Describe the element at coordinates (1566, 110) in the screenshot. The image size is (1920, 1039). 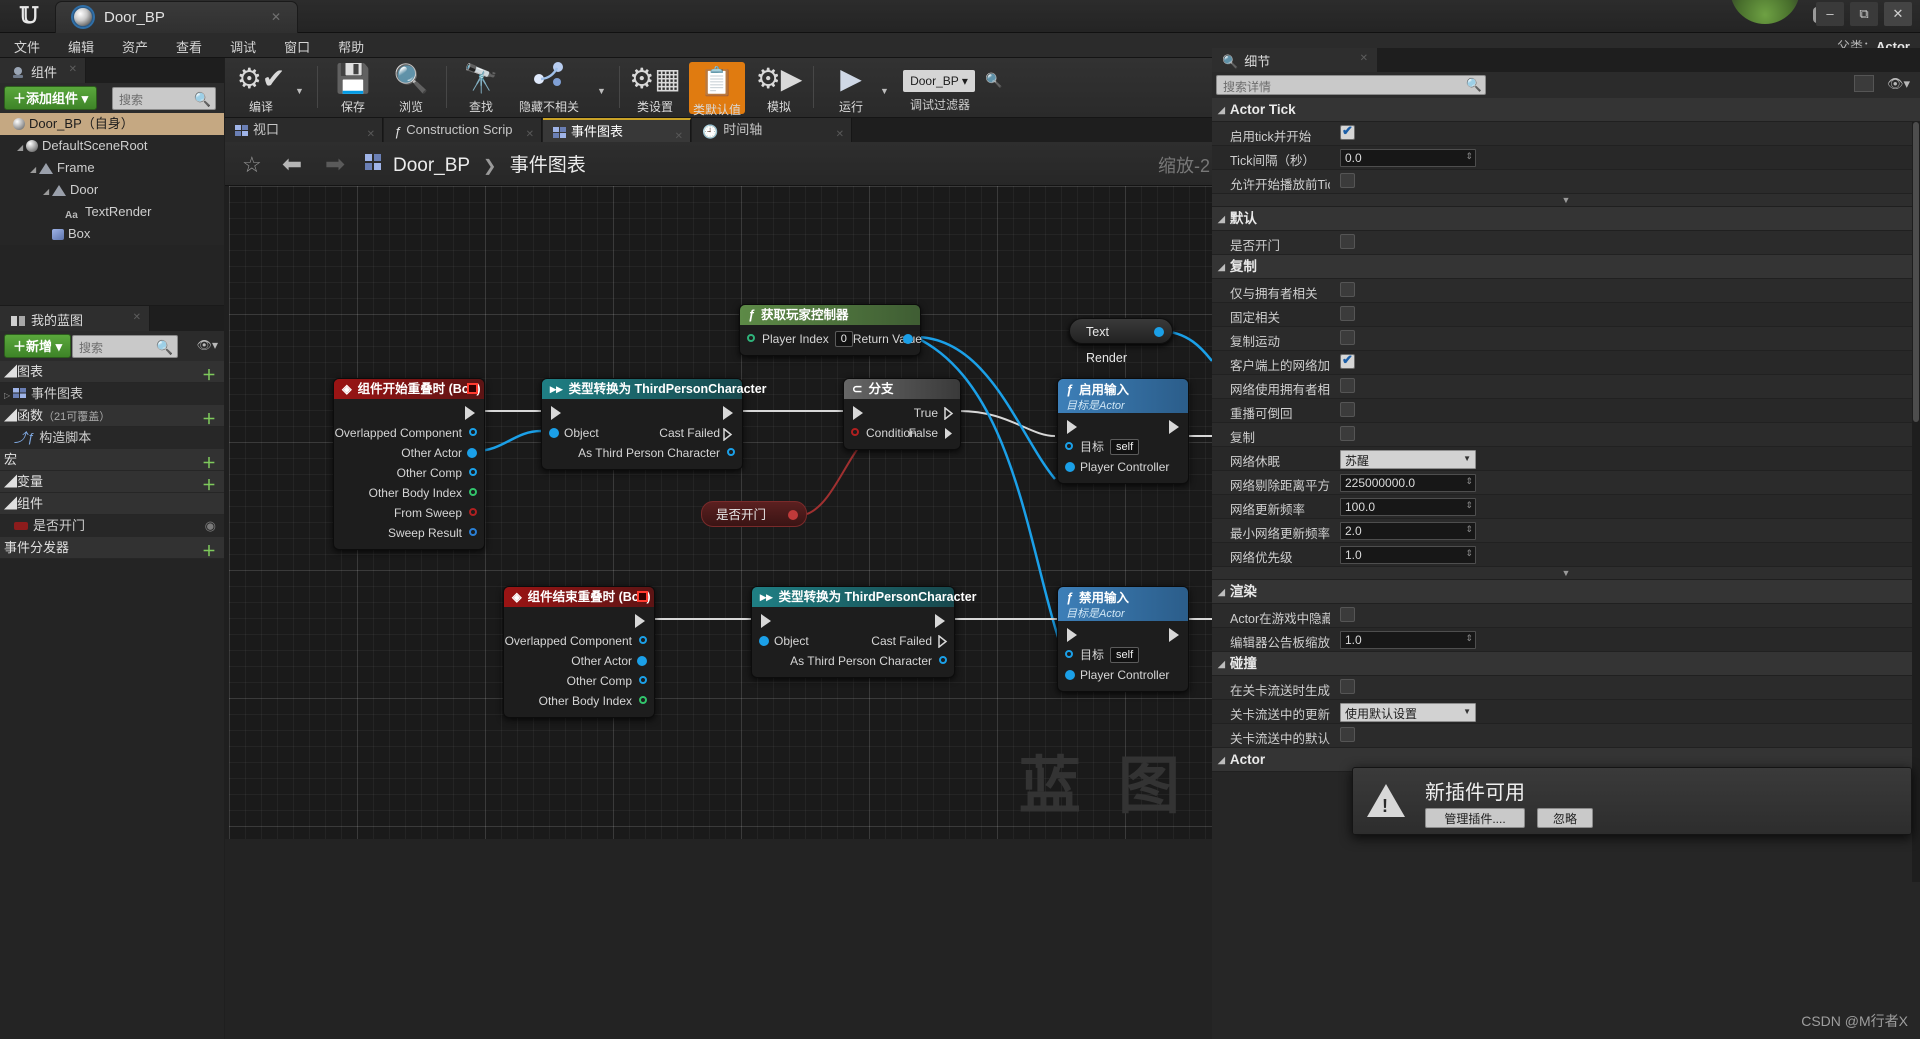
I see `details-section-header: ◢ Actor Tick` at that location.